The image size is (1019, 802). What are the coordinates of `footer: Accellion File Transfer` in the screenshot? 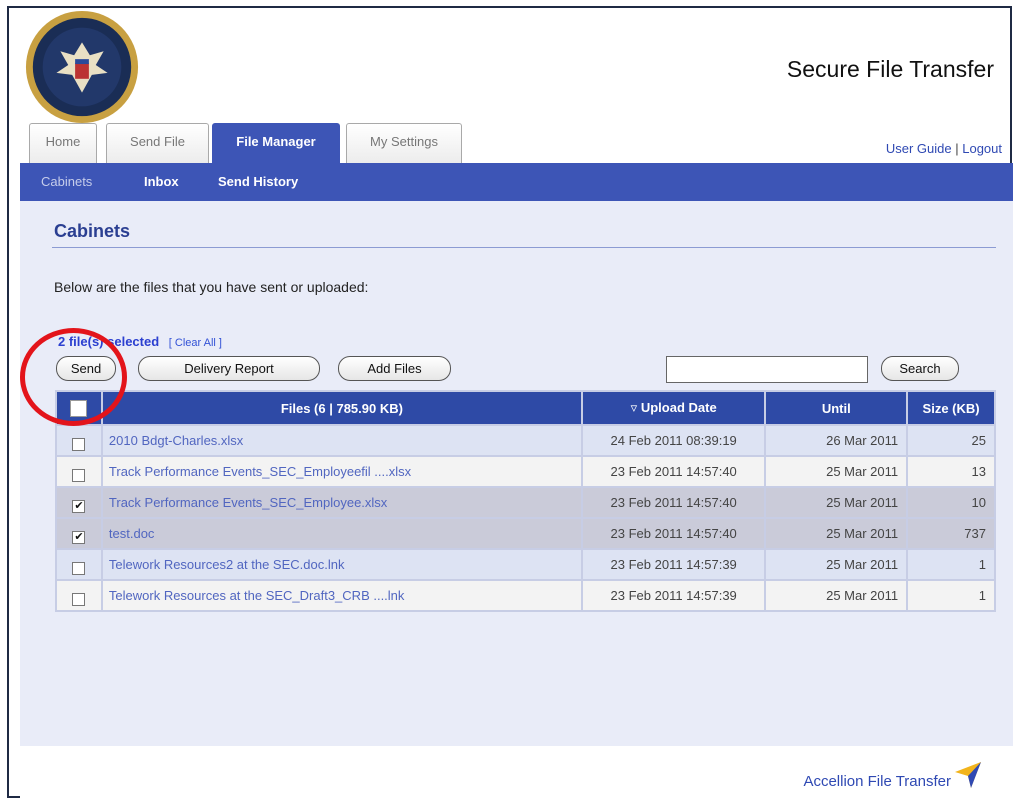 It's located at (516, 772).